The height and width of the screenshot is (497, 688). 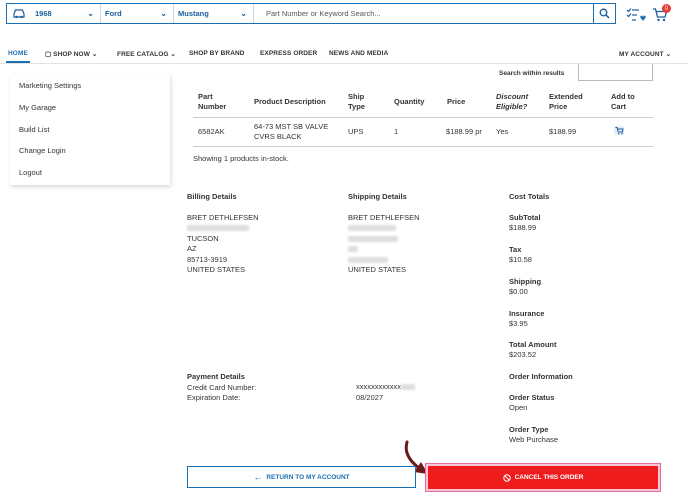 What do you see at coordinates (518, 407) in the screenshot?
I see `order-status-value: Open` at bounding box center [518, 407].